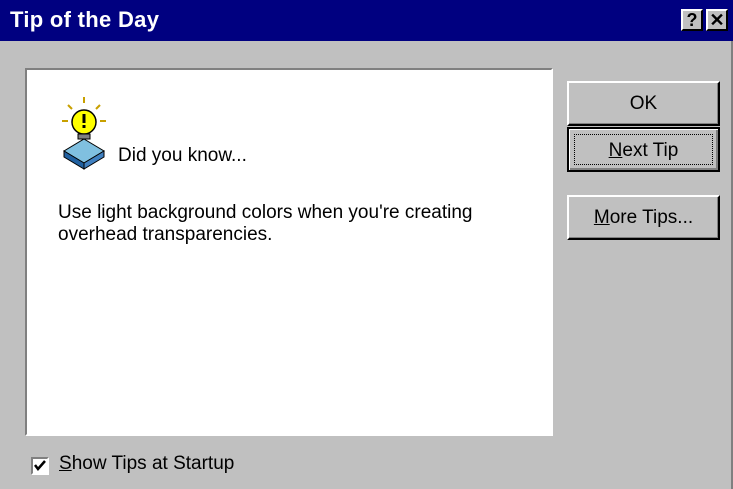 The width and height of the screenshot is (733, 489). I want to click on title-bar: Tip of the Day ? ✕, so click(366, 20).